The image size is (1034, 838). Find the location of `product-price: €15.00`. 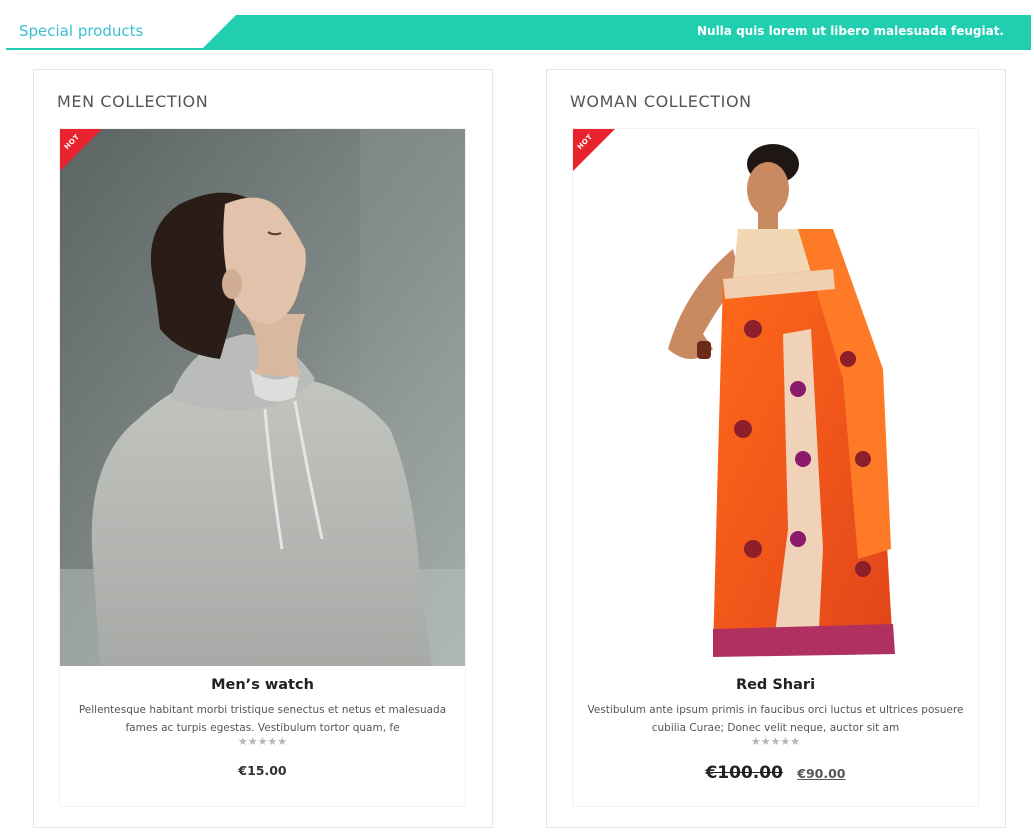

product-price: €15.00 is located at coordinates (262, 770).